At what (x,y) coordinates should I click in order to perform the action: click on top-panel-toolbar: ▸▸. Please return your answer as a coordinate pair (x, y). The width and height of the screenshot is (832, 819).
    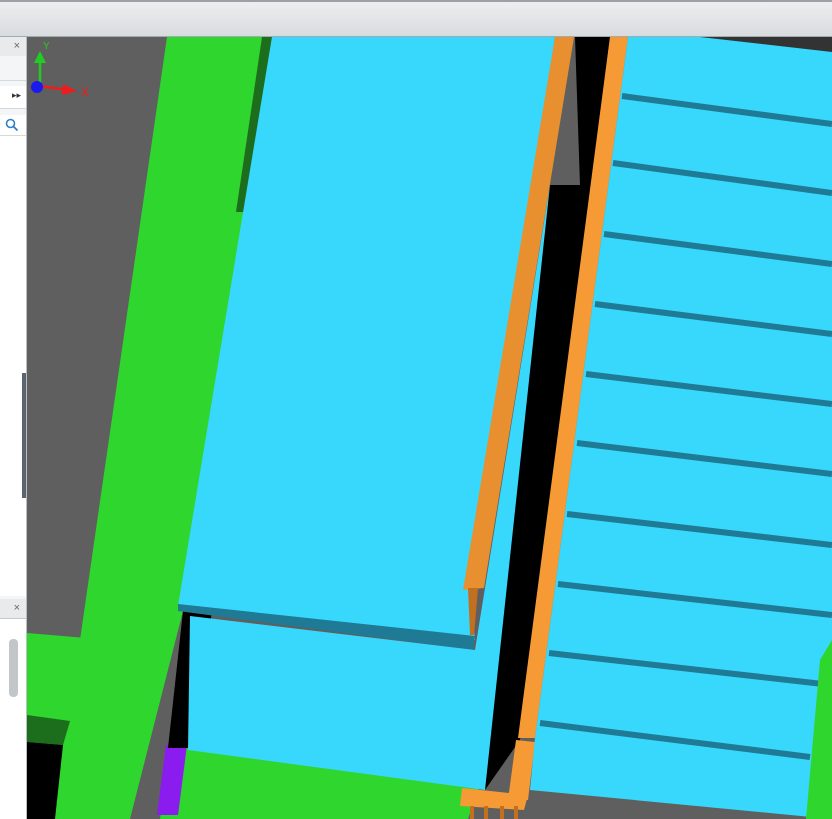
    Looking at the image, I should click on (13, 97).